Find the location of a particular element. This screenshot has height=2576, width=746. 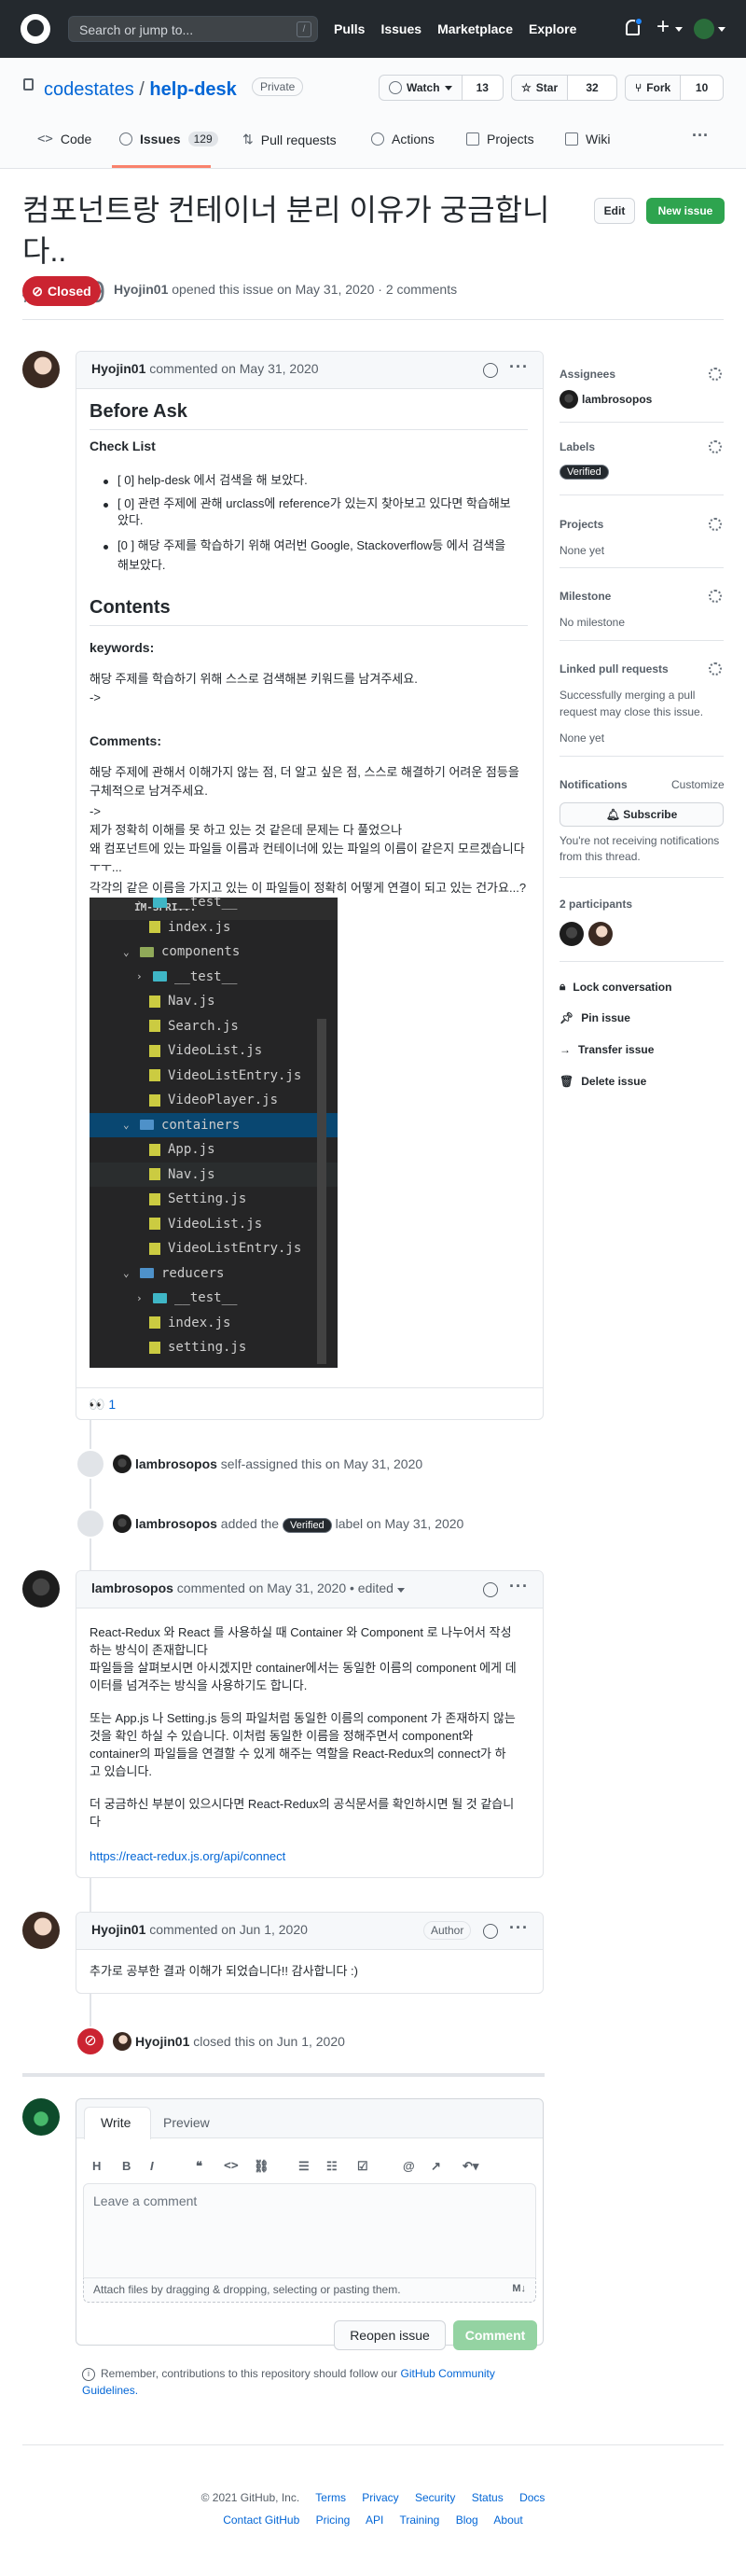

user-avatar is located at coordinates (704, 29).